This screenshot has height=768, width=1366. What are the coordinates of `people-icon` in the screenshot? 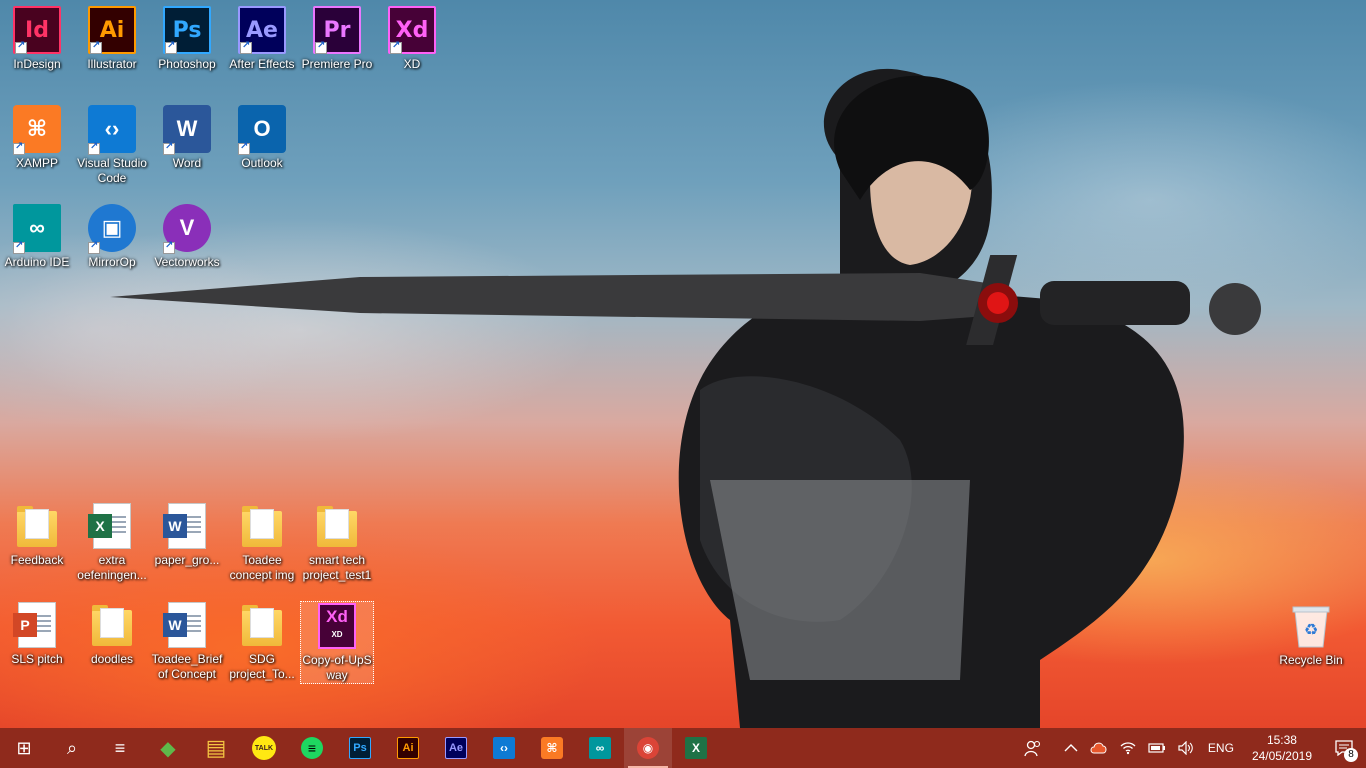 It's located at (1033, 748).